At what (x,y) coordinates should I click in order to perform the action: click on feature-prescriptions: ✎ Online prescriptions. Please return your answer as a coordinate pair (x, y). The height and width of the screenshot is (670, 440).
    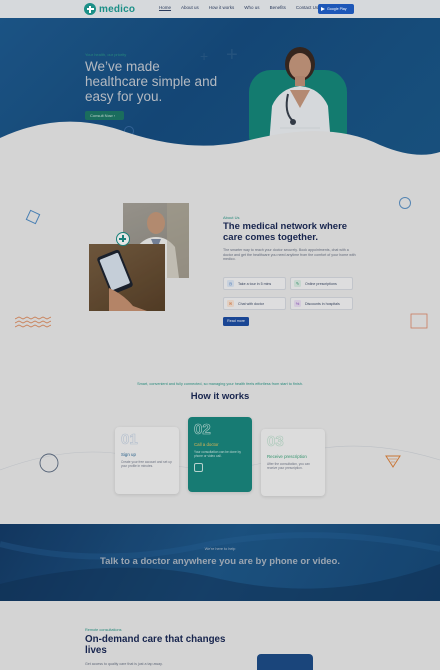
    Looking at the image, I should click on (321, 283).